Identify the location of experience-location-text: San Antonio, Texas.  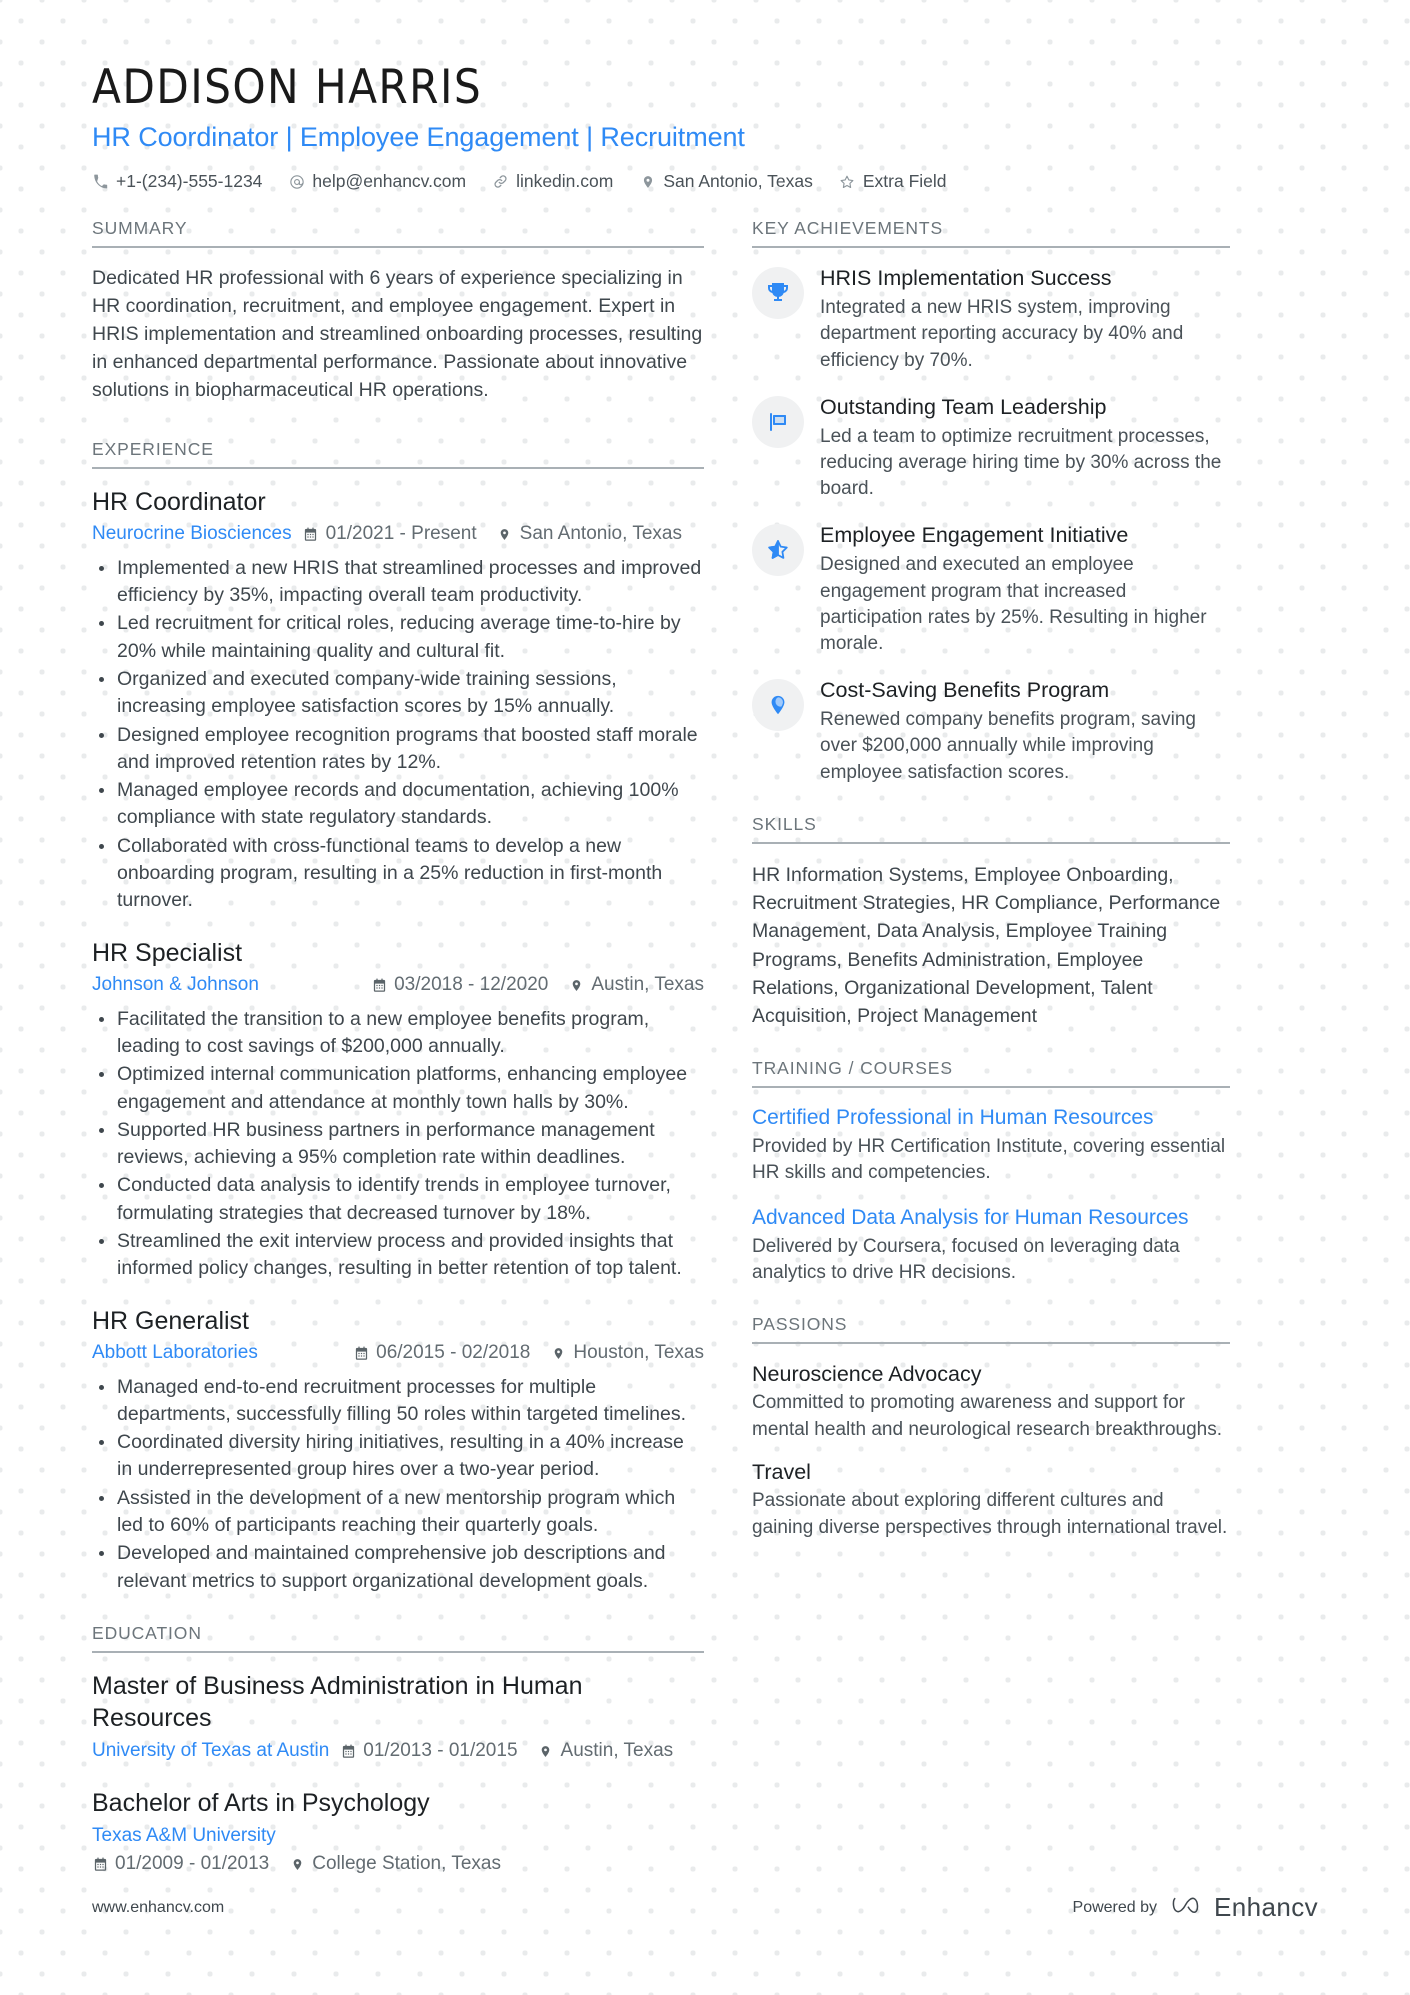
(600, 534).